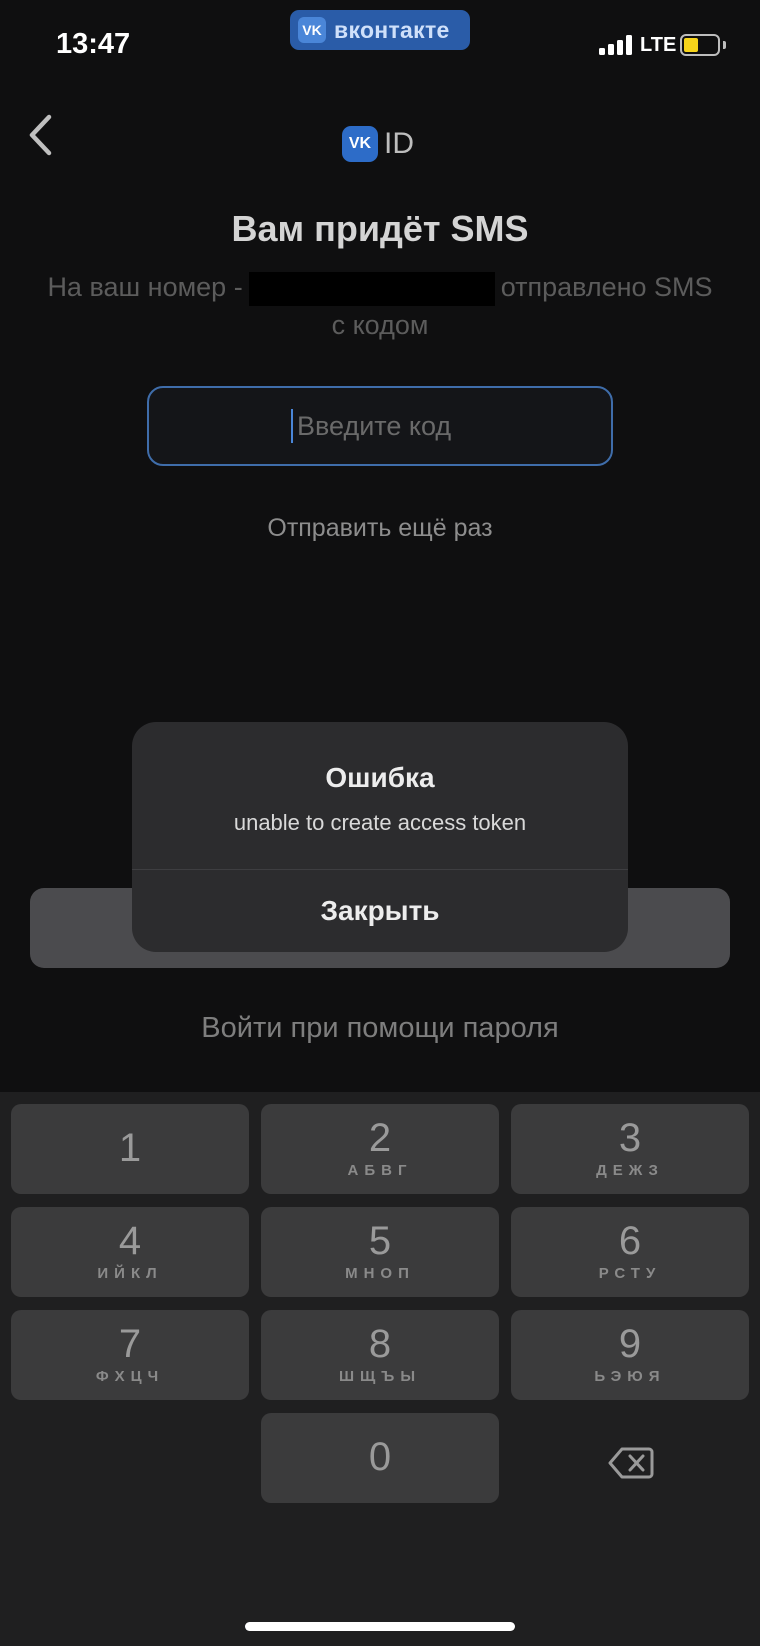 This screenshot has width=760, height=1646. Describe the element at coordinates (630, 1273) in the screenshot. I see `key-letters: РСТУ` at that location.